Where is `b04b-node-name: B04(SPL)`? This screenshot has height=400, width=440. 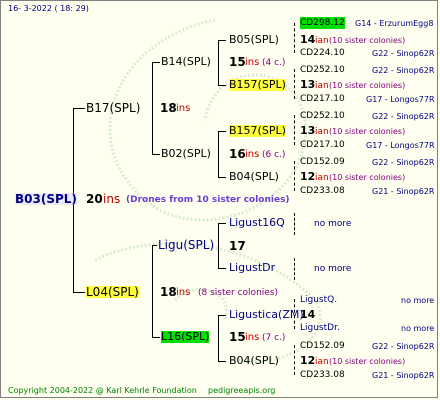
b04b-node-name: B04(SPL) is located at coordinates (254, 361).